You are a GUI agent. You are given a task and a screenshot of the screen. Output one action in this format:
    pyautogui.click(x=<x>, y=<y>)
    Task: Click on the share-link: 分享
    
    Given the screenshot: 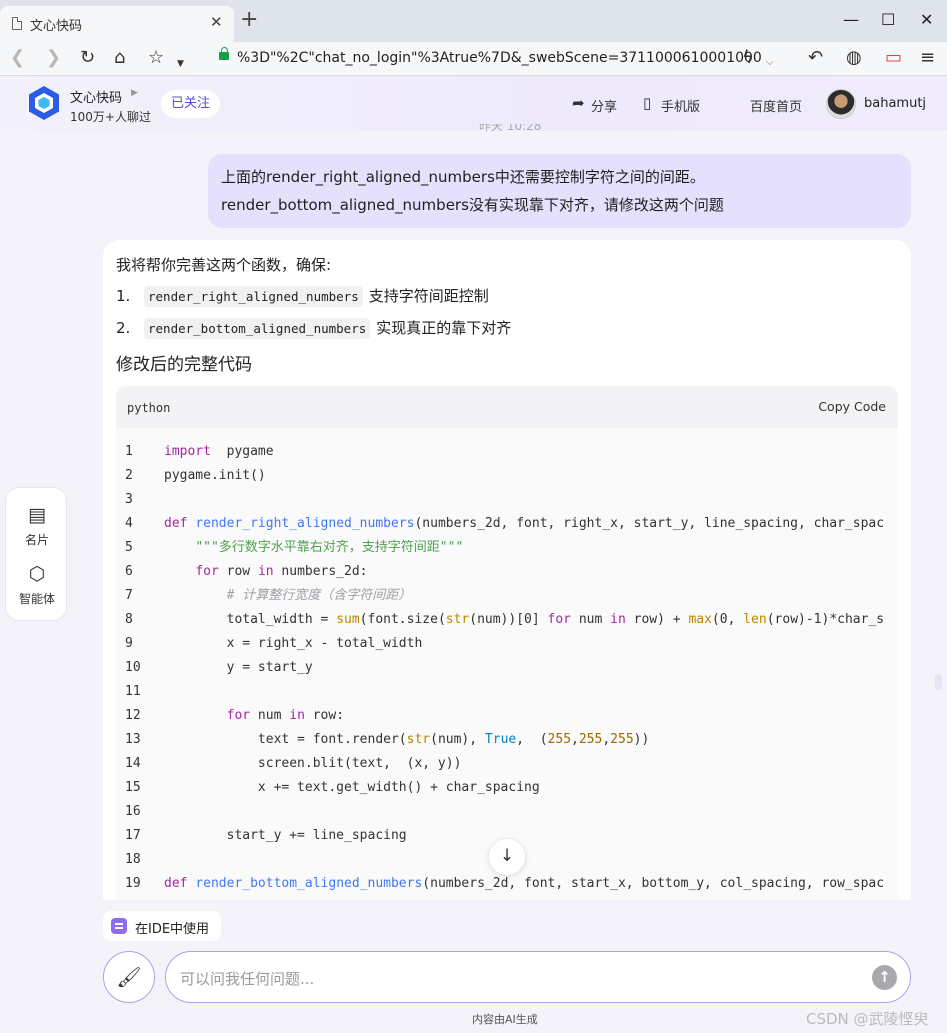 What is the action you would take?
    pyautogui.click(x=604, y=105)
    